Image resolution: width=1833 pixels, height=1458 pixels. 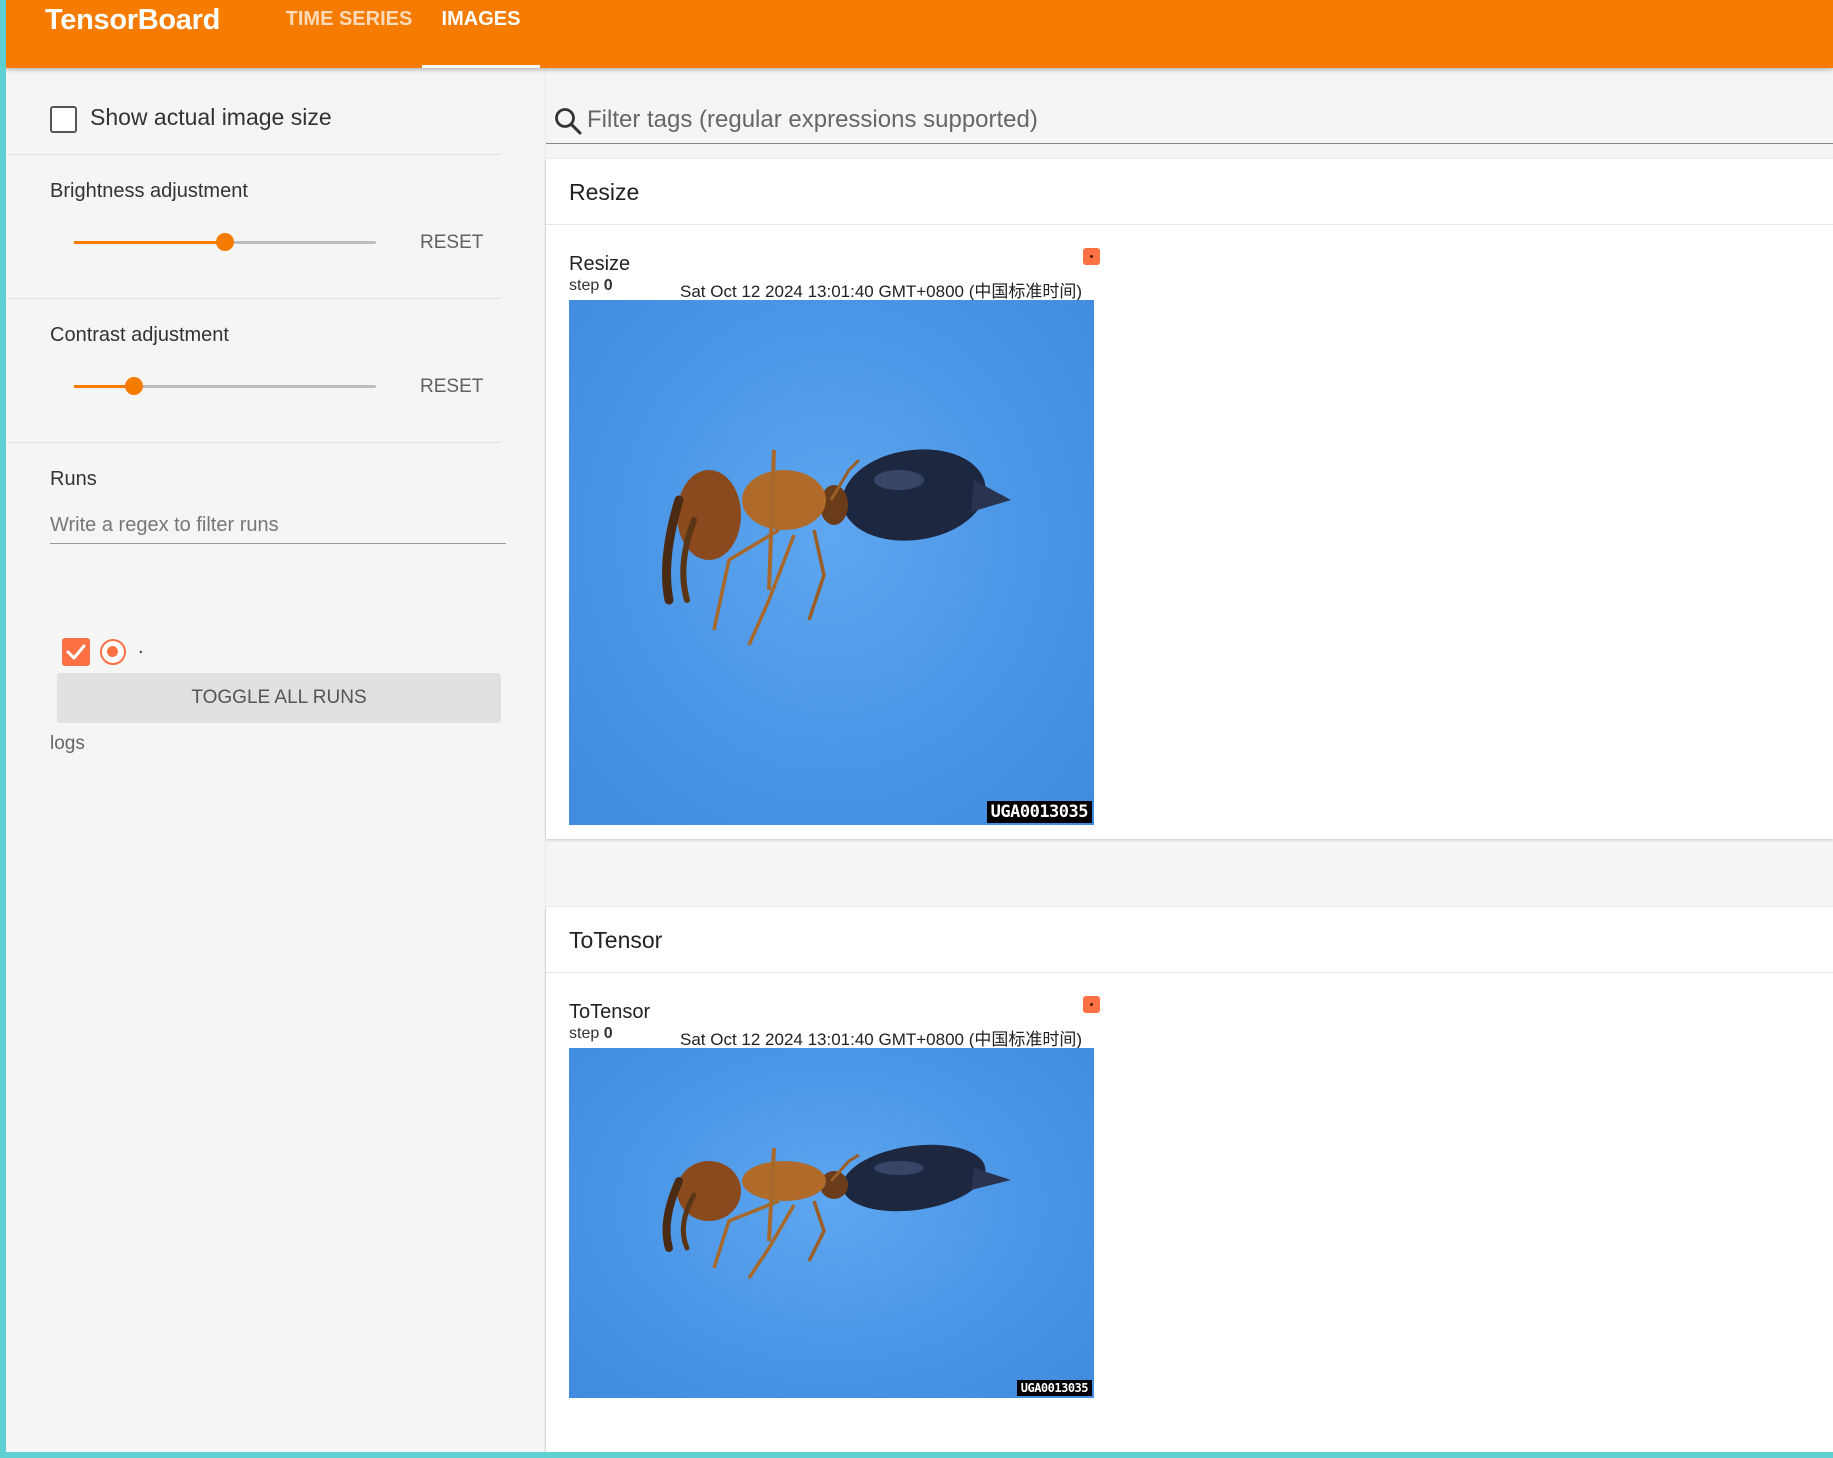 What do you see at coordinates (451, 243) in the screenshot?
I see `brightness-reset-button: RESET` at bounding box center [451, 243].